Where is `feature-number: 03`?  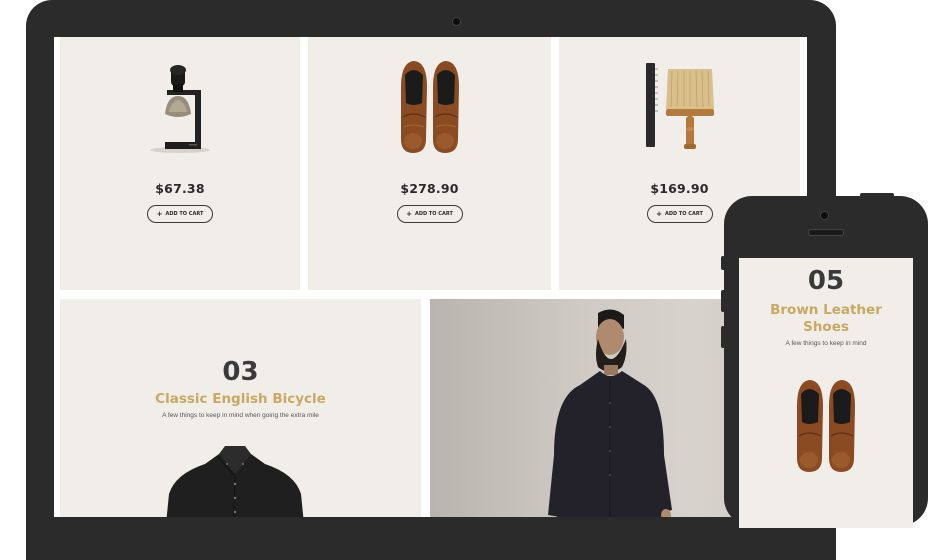 feature-number: 03 is located at coordinates (240, 372).